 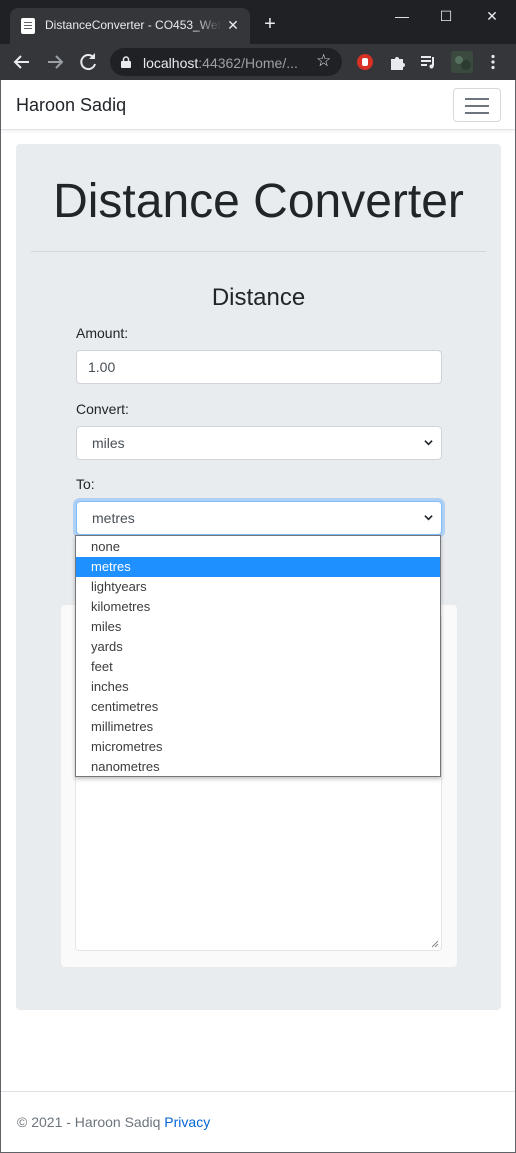 What do you see at coordinates (258, 687) in the screenshot?
I see `dropdown-option-inches: inches` at bounding box center [258, 687].